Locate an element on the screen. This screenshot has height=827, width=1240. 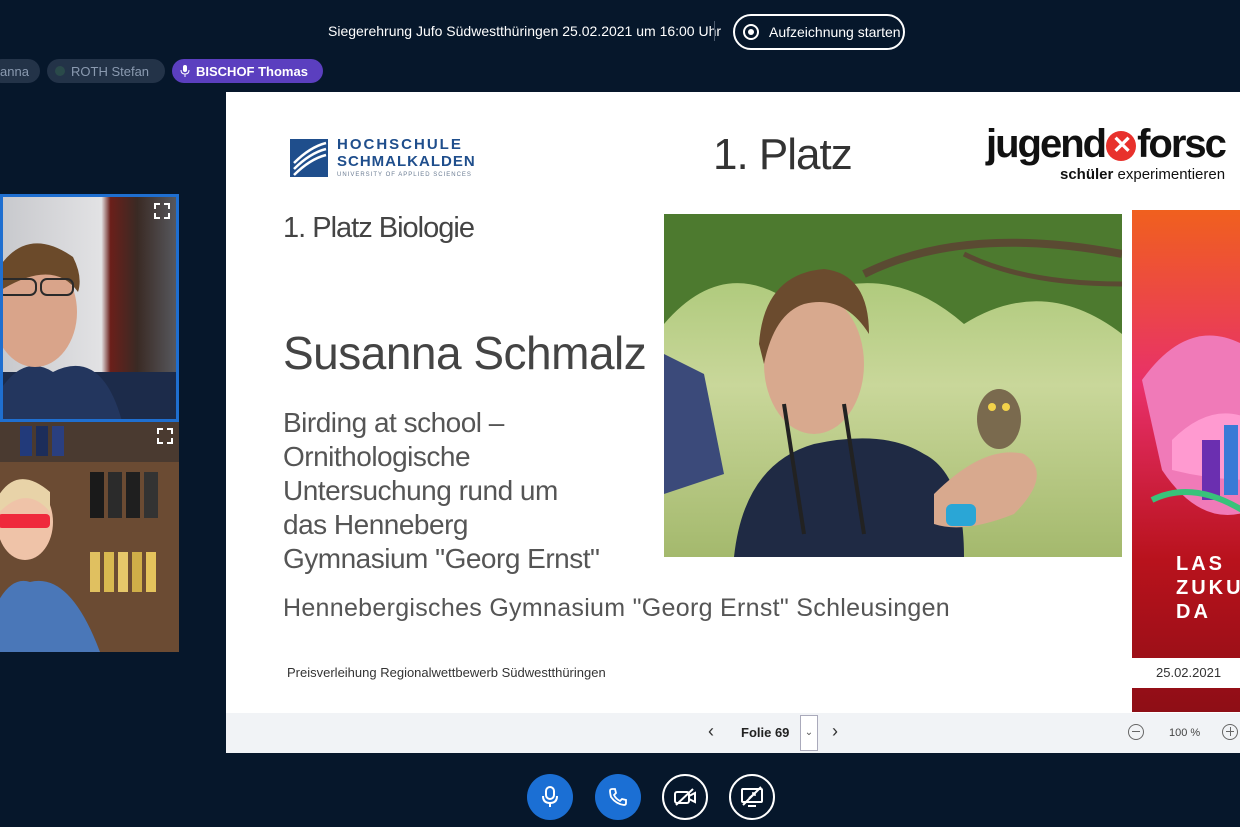
jugend-forscht-logo: jugend ✕ forsc schüler experimentieren is located at coordinates (1113, 155).